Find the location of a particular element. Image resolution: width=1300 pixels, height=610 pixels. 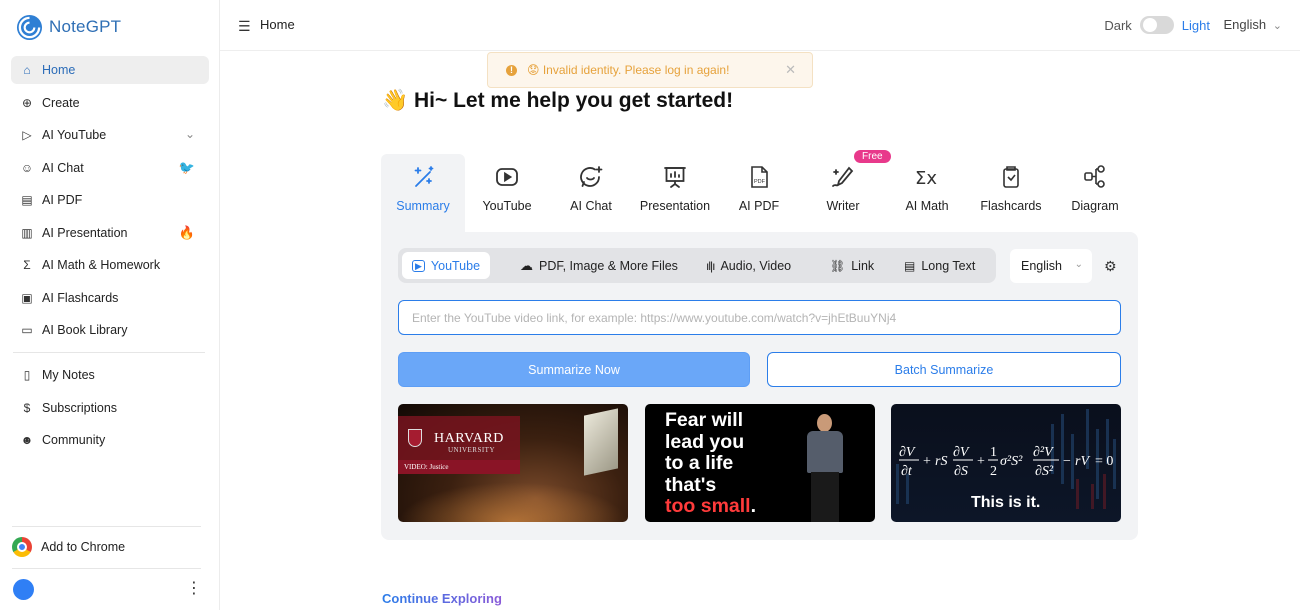

page-title: Home is located at coordinates (277, 24).